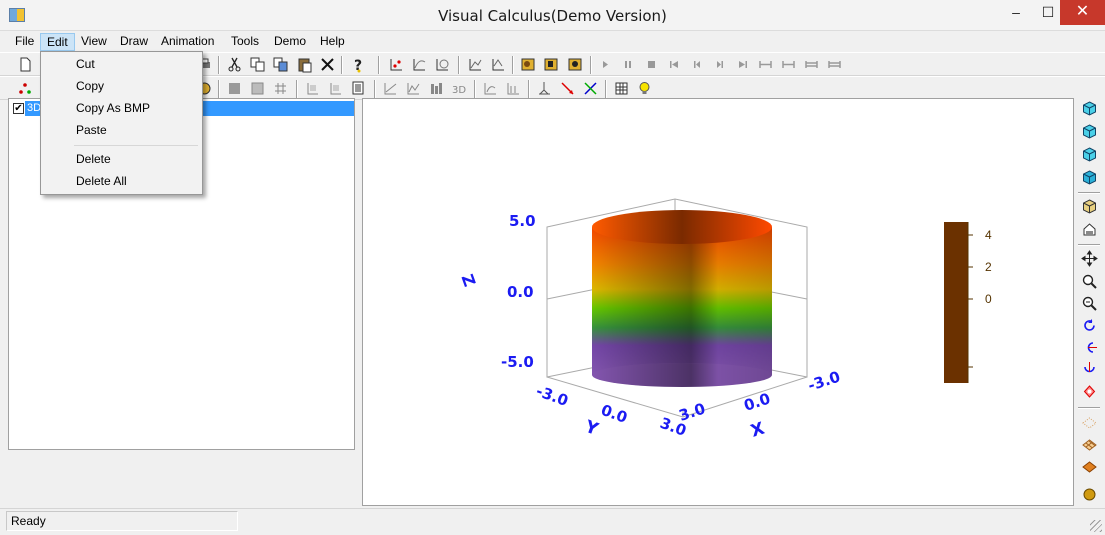  I want to click on fit2-icon, so click(788, 64).